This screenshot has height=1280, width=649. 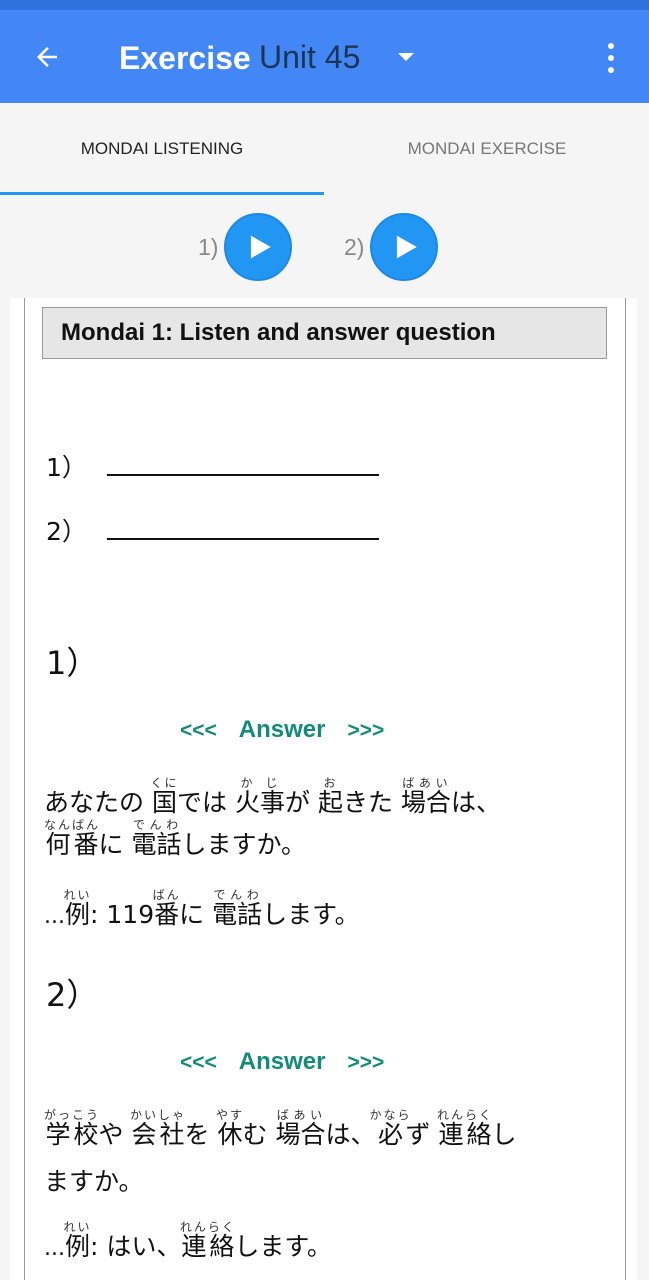 What do you see at coordinates (272, 796) in the screenshot?
I see `question-text: あなたの 国くにでは 火事かじが 起おきた 場合ばあいは、` at bounding box center [272, 796].